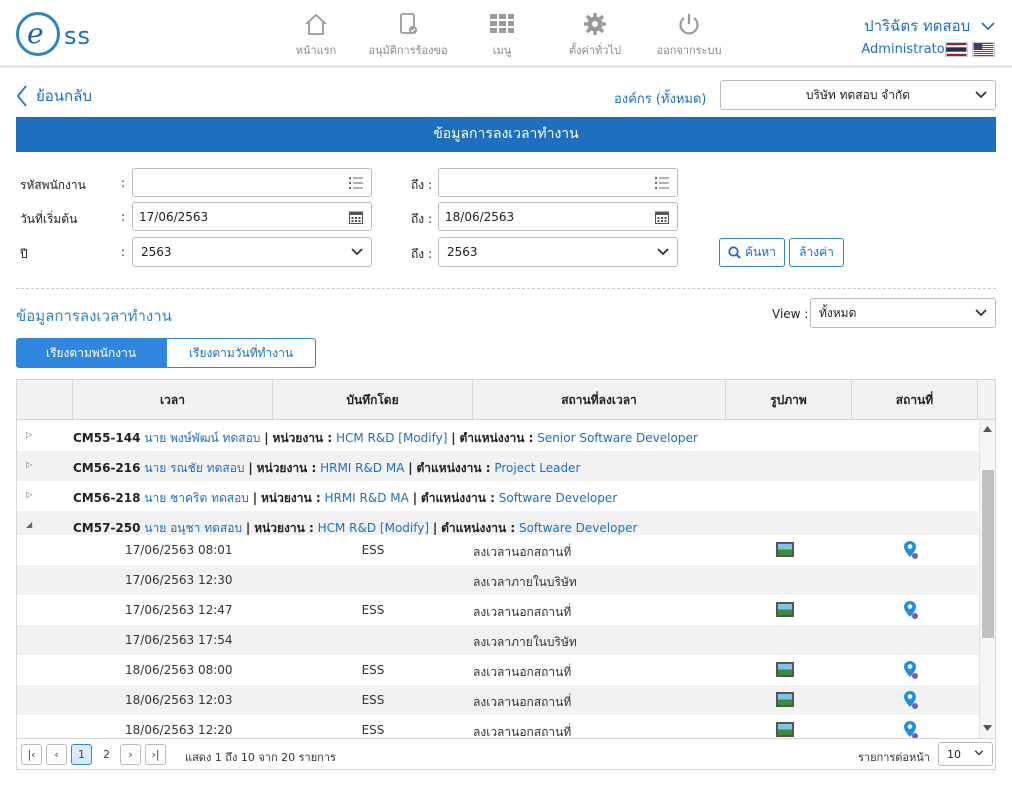 The height and width of the screenshot is (788, 1012). Describe the element at coordinates (915, 400) in the screenshot. I see `col-place: สถานที่` at that location.